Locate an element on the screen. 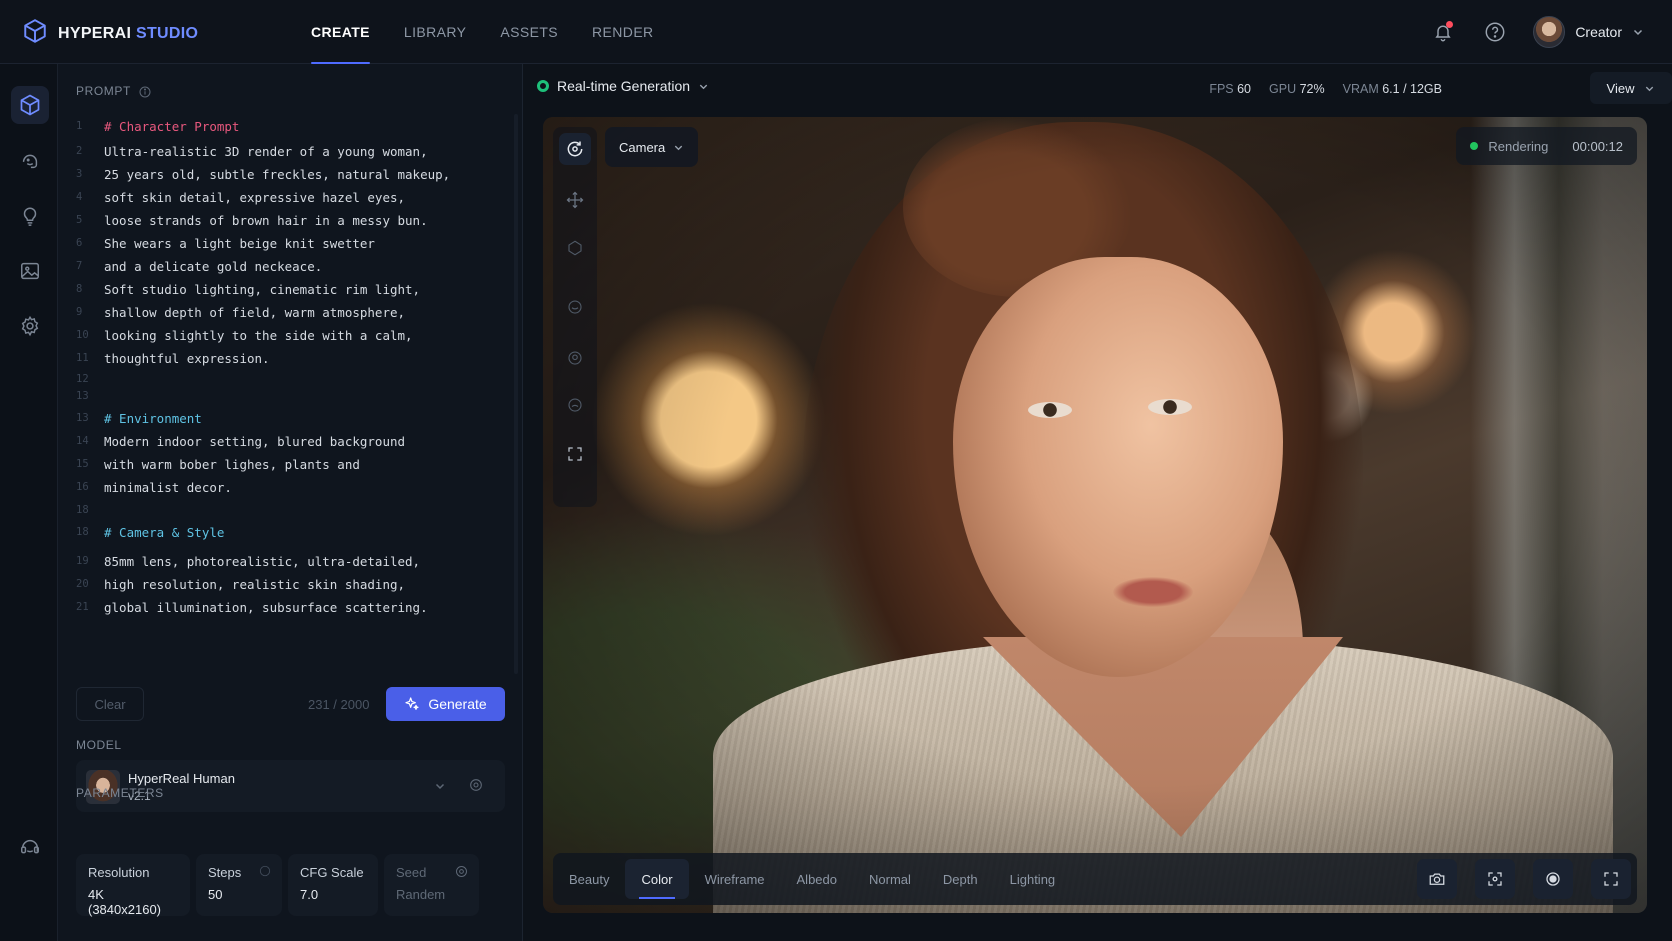 The image size is (1672, 941). face-icon is located at coordinates (30, 161).